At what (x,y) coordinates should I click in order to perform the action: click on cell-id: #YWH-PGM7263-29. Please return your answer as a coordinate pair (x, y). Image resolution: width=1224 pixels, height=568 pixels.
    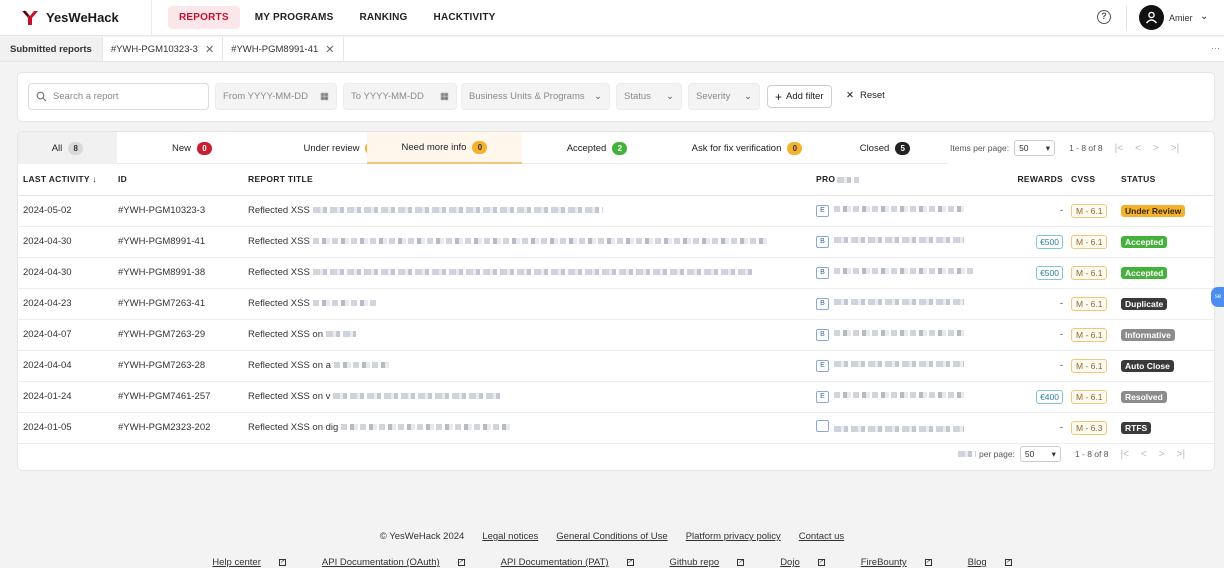
    Looking at the image, I should click on (183, 335).